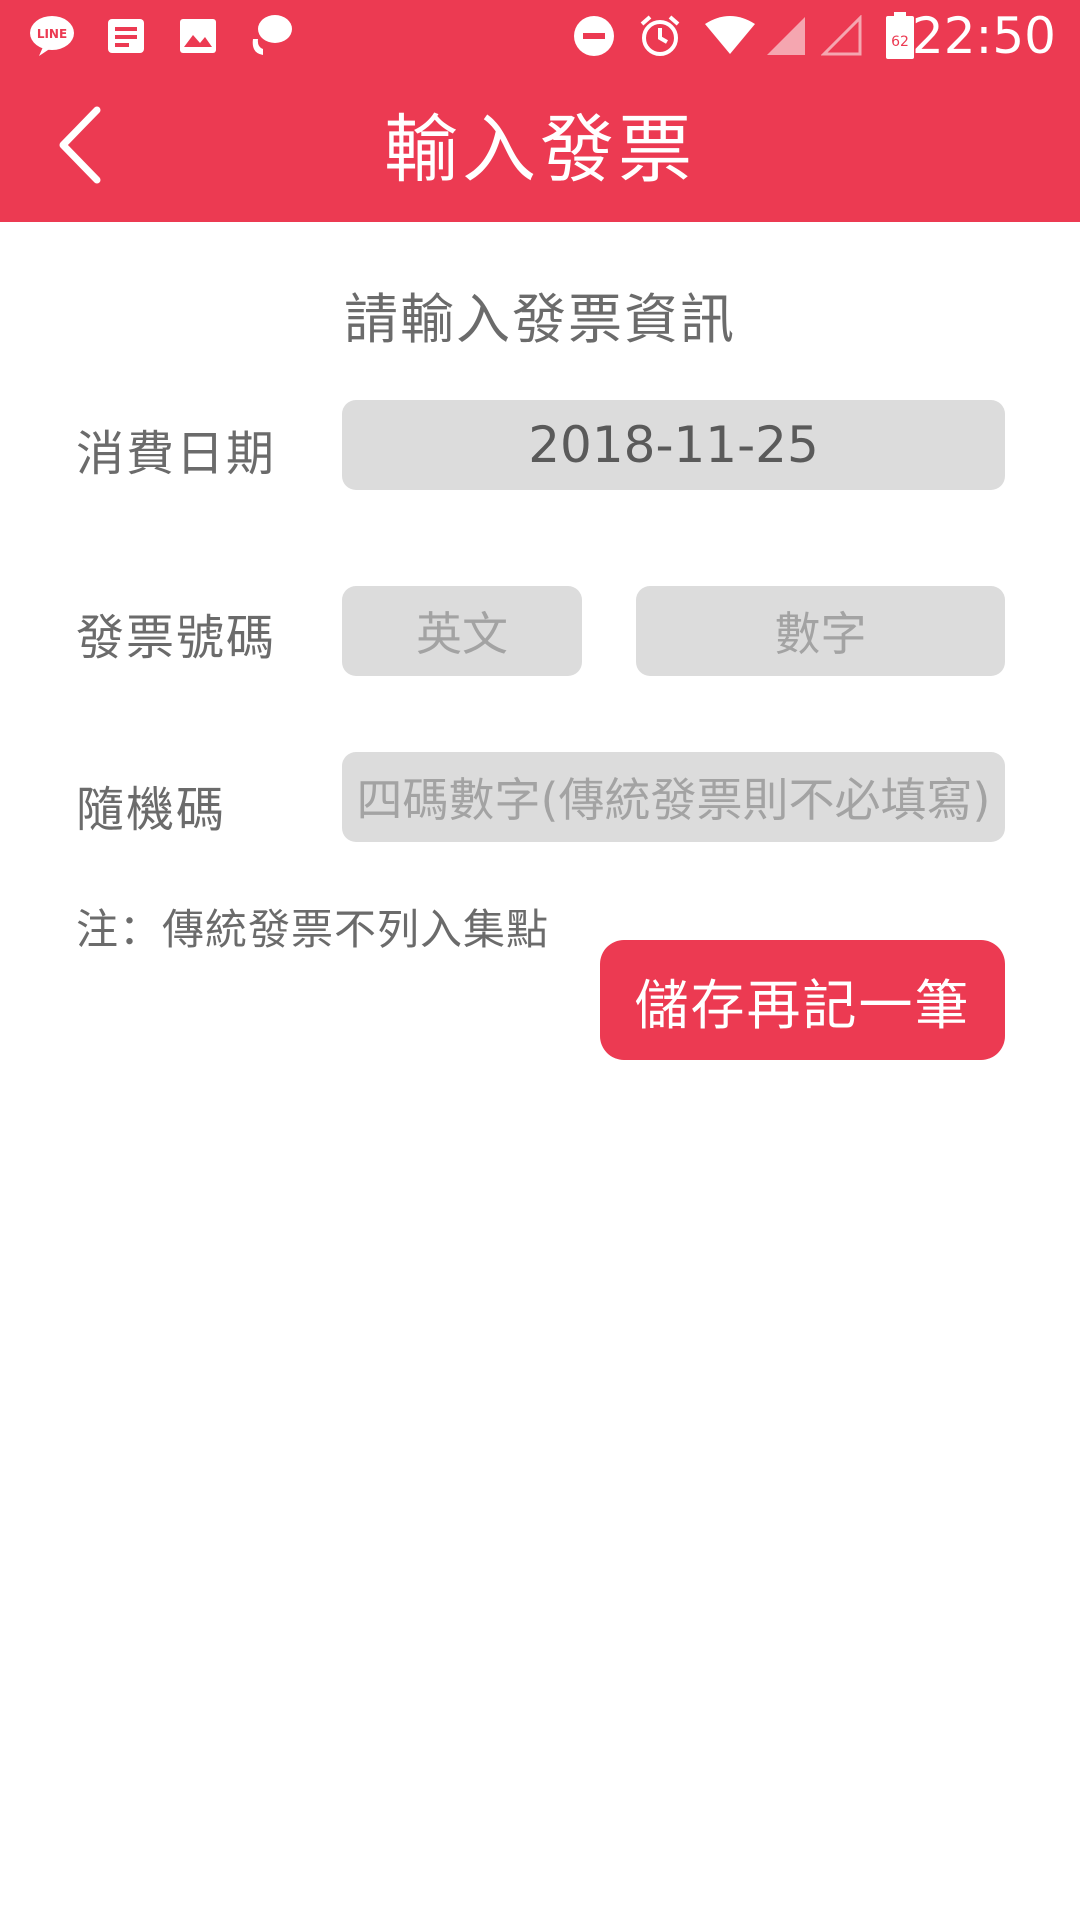  What do you see at coordinates (673, 797) in the screenshot?
I see `random-code-input: 四碼數字(傳統發票則不必填寫)` at bounding box center [673, 797].